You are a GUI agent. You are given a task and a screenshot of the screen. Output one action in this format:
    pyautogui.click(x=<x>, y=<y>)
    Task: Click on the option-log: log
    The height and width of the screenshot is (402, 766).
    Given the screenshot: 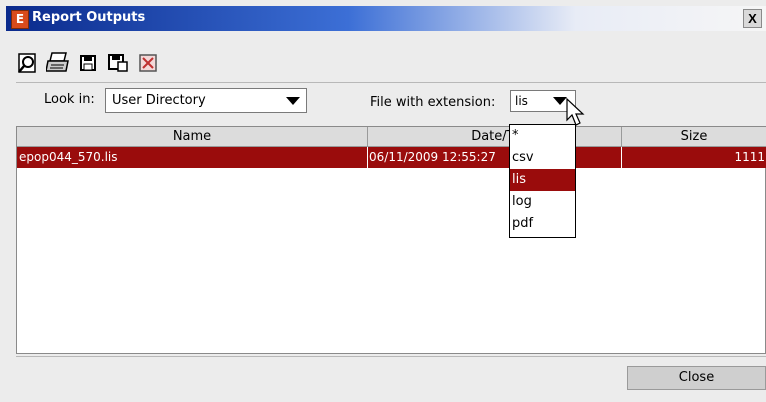 What is the action you would take?
    pyautogui.click(x=542, y=202)
    